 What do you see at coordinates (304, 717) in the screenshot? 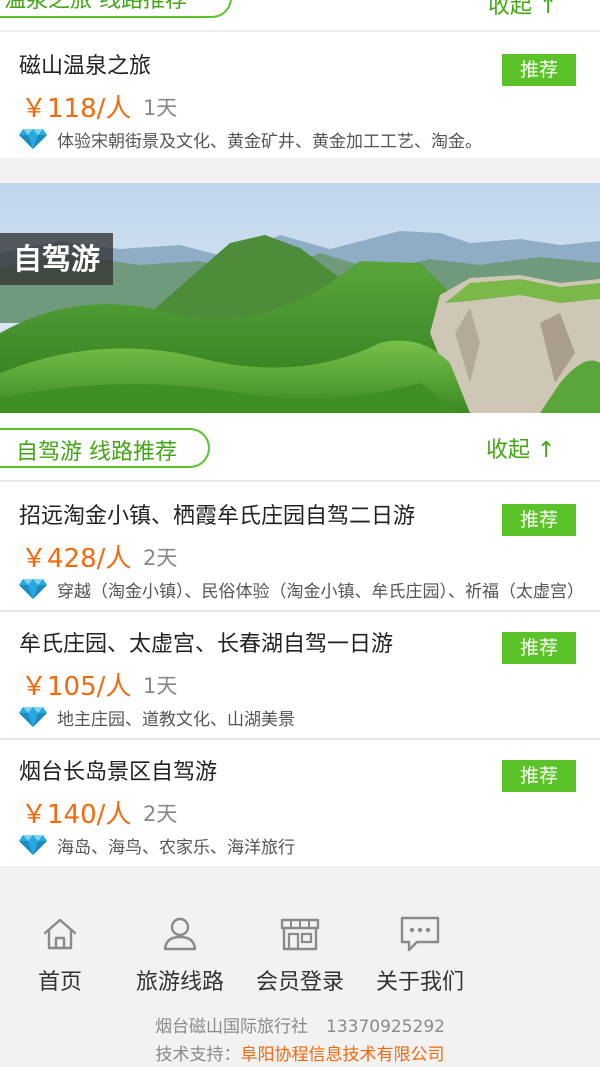
I see `route-features: 地主庄园、道教文化、山湖美景` at bounding box center [304, 717].